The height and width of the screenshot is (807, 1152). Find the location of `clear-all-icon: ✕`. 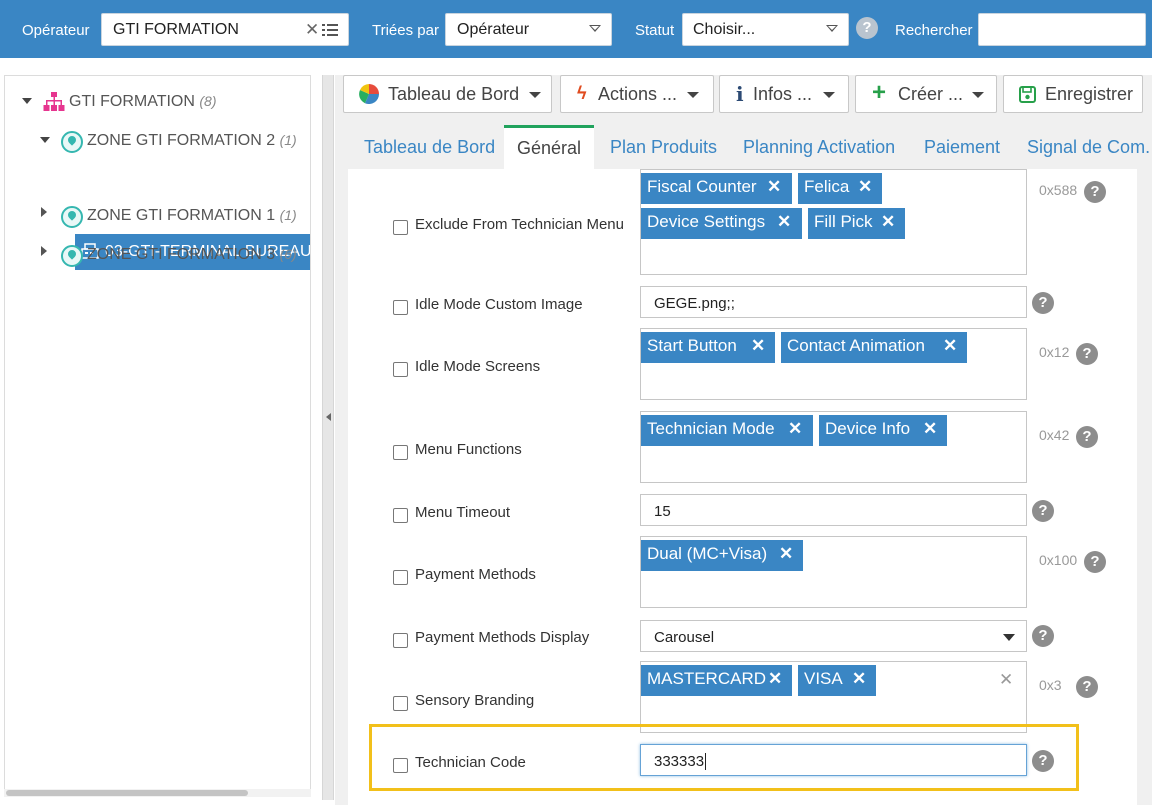

clear-all-icon: ✕ is located at coordinates (1006, 680).